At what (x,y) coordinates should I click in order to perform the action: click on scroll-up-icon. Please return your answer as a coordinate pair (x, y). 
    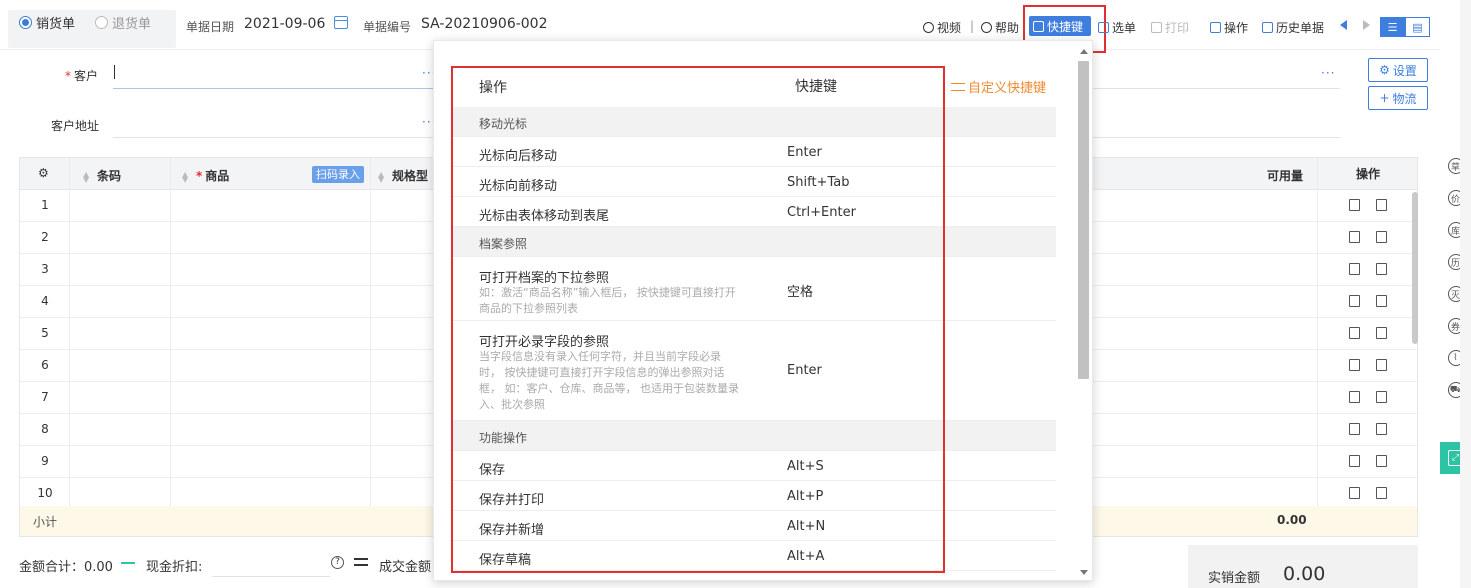
    Looking at the image, I should click on (1084, 51).